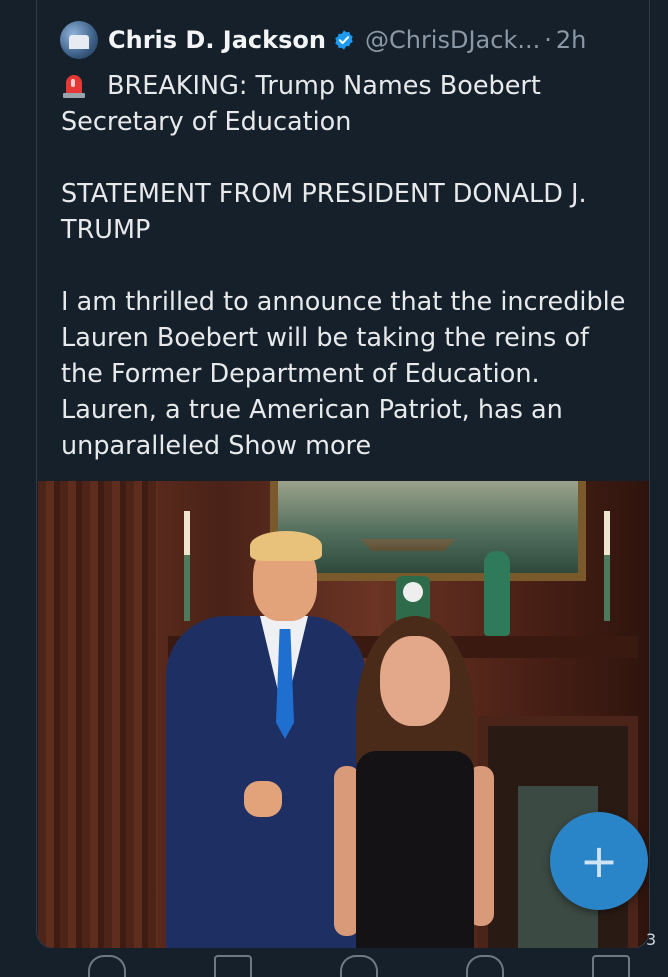 The width and height of the screenshot is (668, 977). Describe the element at coordinates (497, 593) in the screenshot. I see `green-urn` at that location.